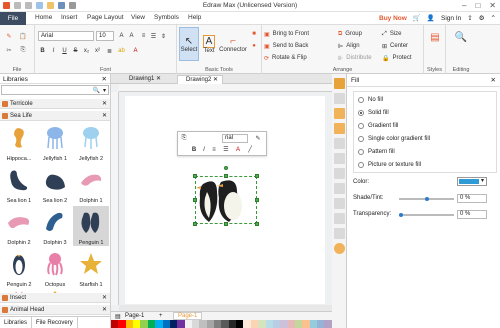 Image resolution: width=500 pixels, height=328 pixels. What do you see at coordinates (492, 5) in the screenshot?
I see `close-icon: ✕` at bounding box center [492, 5].